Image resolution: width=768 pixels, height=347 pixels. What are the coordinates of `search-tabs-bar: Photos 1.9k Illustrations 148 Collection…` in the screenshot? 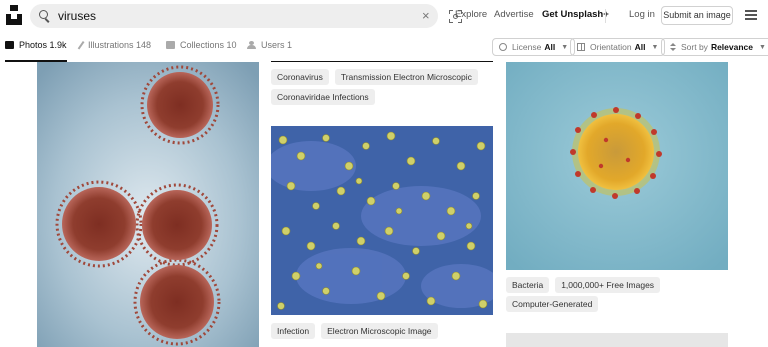 It's located at (384, 47).